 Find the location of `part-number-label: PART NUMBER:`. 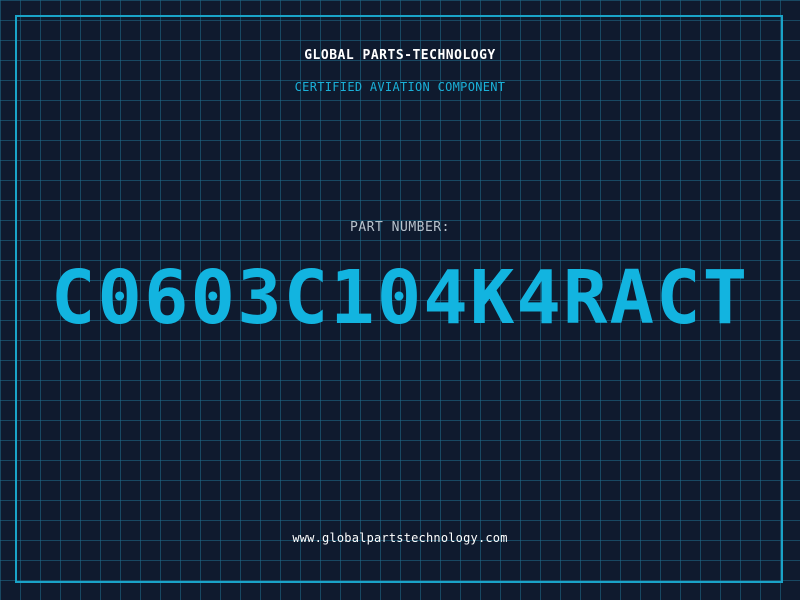

part-number-label: PART NUMBER: is located at coordinates (400, 227).